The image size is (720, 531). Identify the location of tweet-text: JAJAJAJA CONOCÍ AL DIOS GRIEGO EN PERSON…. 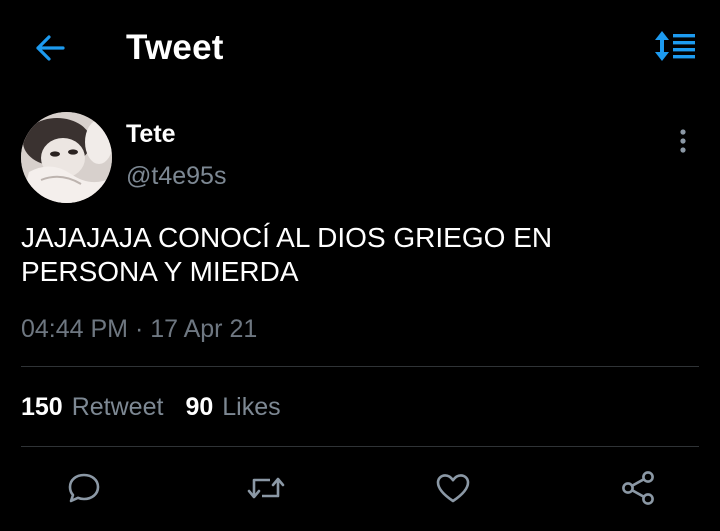
(287, 254).